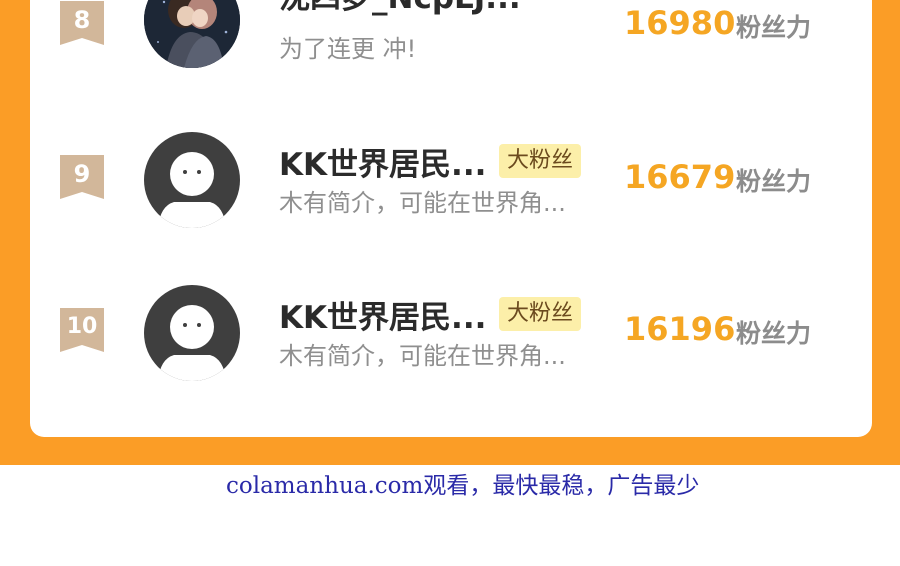 The height and width of the screenshot is (566, 900). What do you see at coordinates (348, 49) in the screenshot?
I see `user-bio: 为了连更 冲!` at bounding box center [348, 49].